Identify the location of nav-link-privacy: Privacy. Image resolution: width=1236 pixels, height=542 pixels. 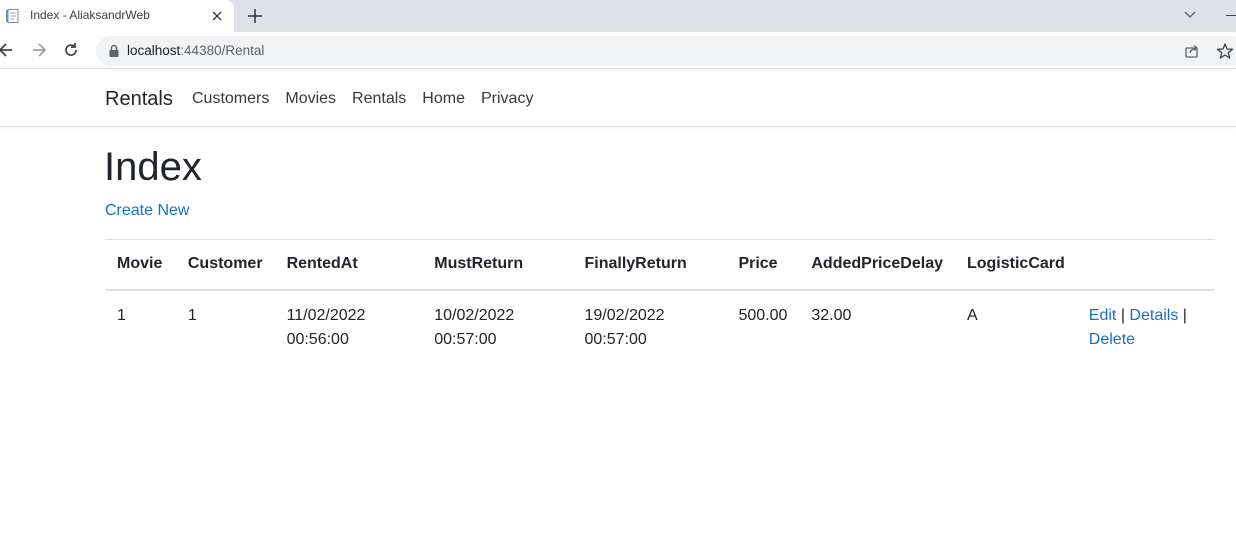
(507, 99).